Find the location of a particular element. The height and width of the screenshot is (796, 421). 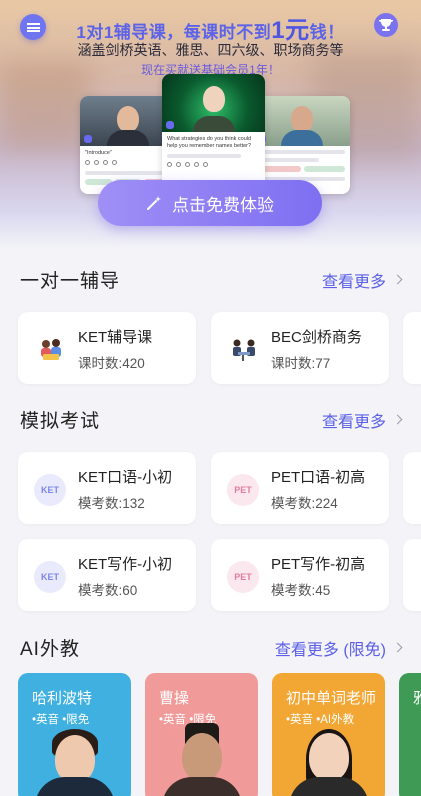

ai-teacher-card-partial: 雅 is located at coordinates (410, 734).